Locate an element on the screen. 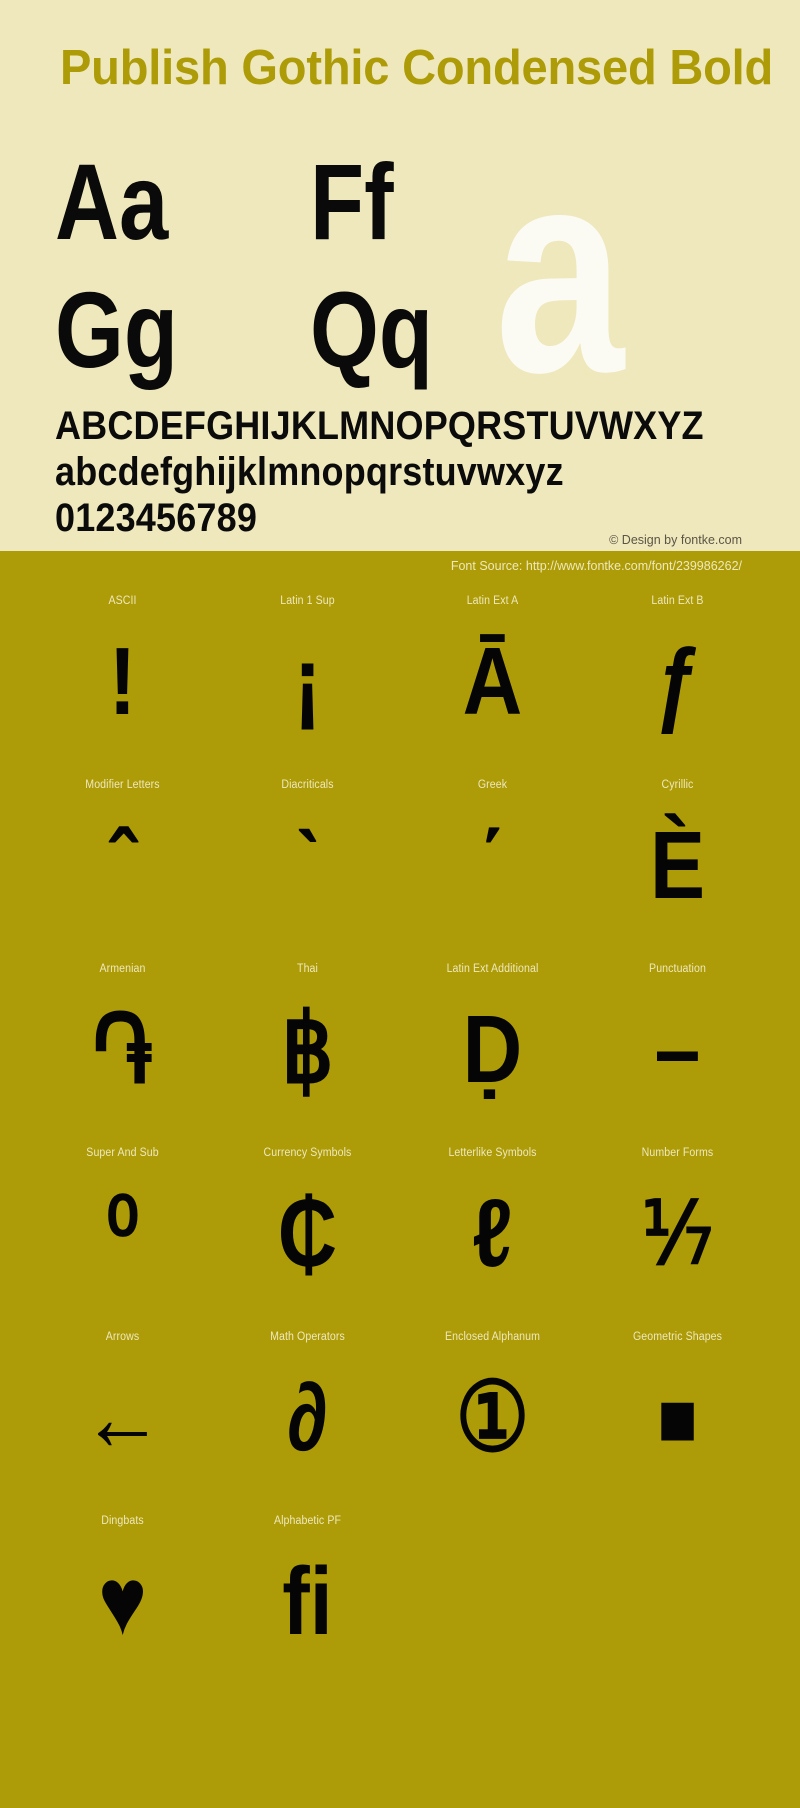 Image resolution: width=800 pixels, height=1808 pixels. digits-sample: 0123456789 is located at coordinates (156, 518).